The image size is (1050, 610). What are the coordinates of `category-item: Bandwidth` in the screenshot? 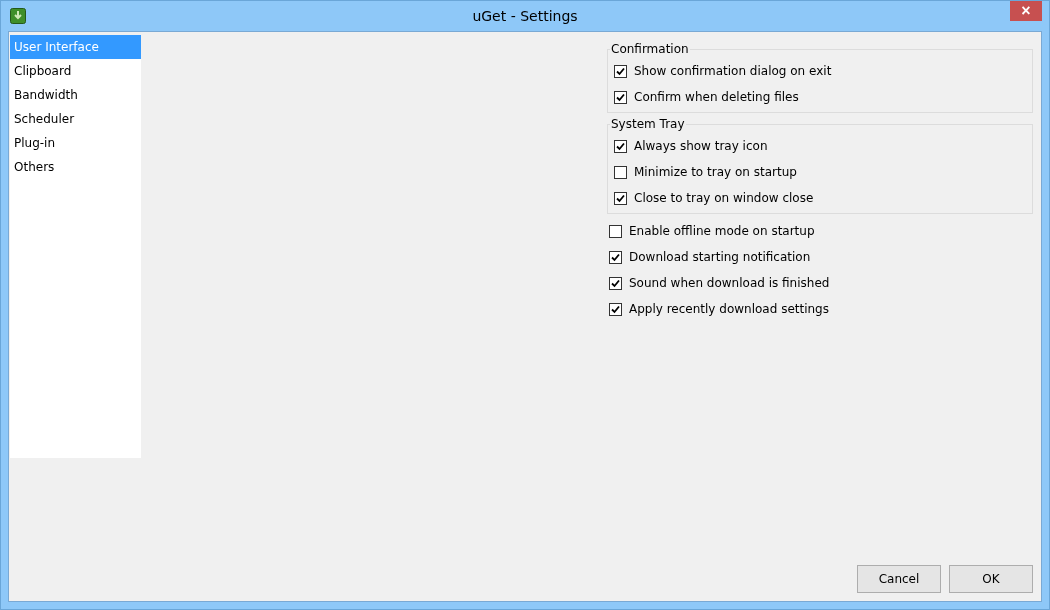 It's located at (75, 95).